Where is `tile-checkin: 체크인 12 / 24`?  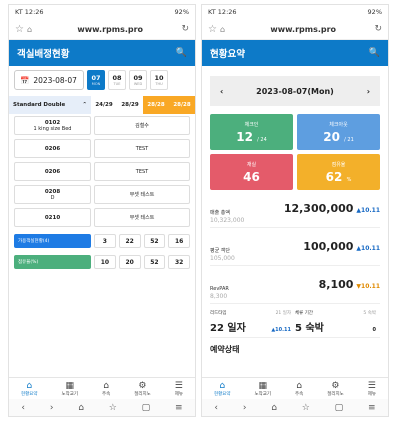 tile-checkin: 체크인 12 / 24 is located at coordinates (251, 132).